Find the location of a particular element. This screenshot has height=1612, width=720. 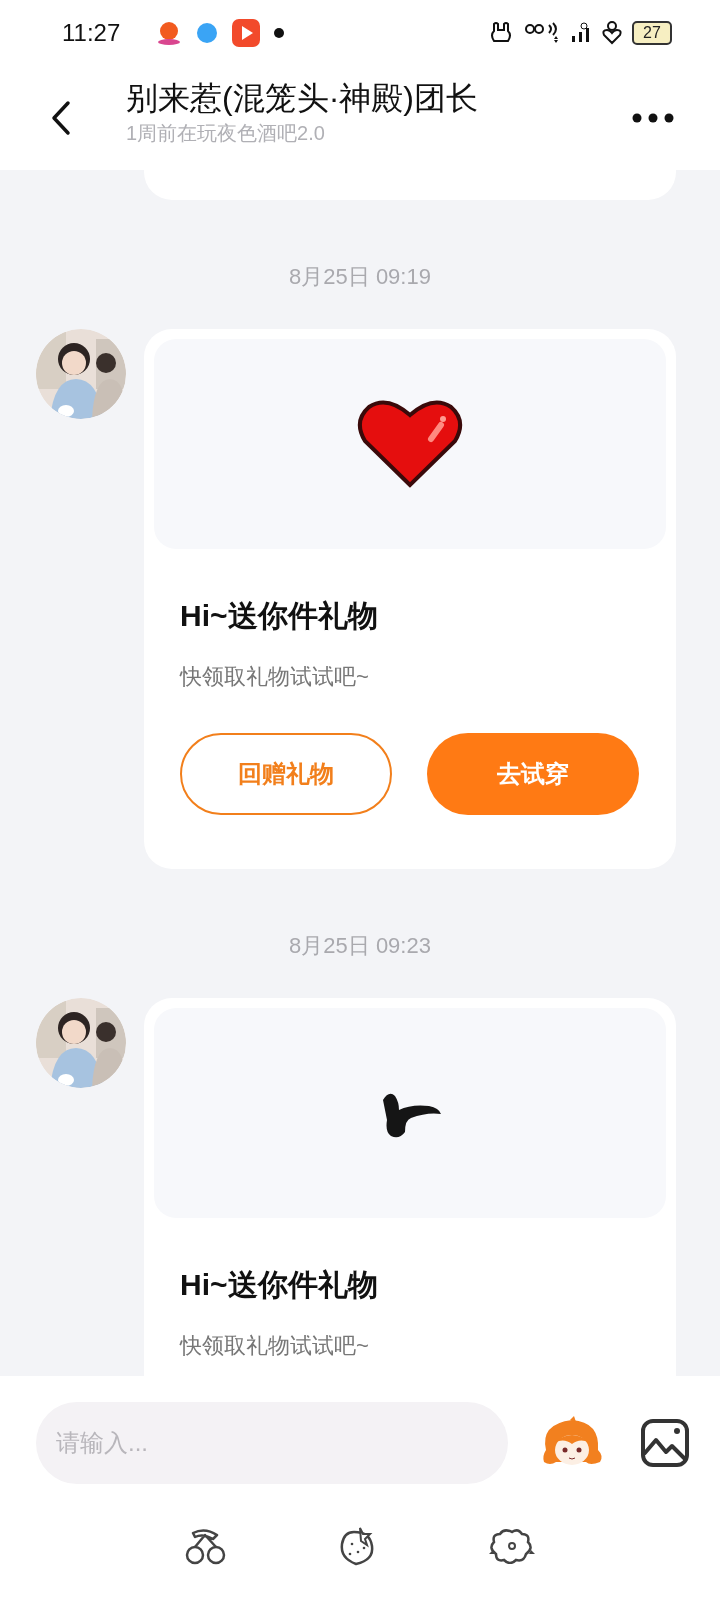

image-button is located at coordinates (665, 1443).